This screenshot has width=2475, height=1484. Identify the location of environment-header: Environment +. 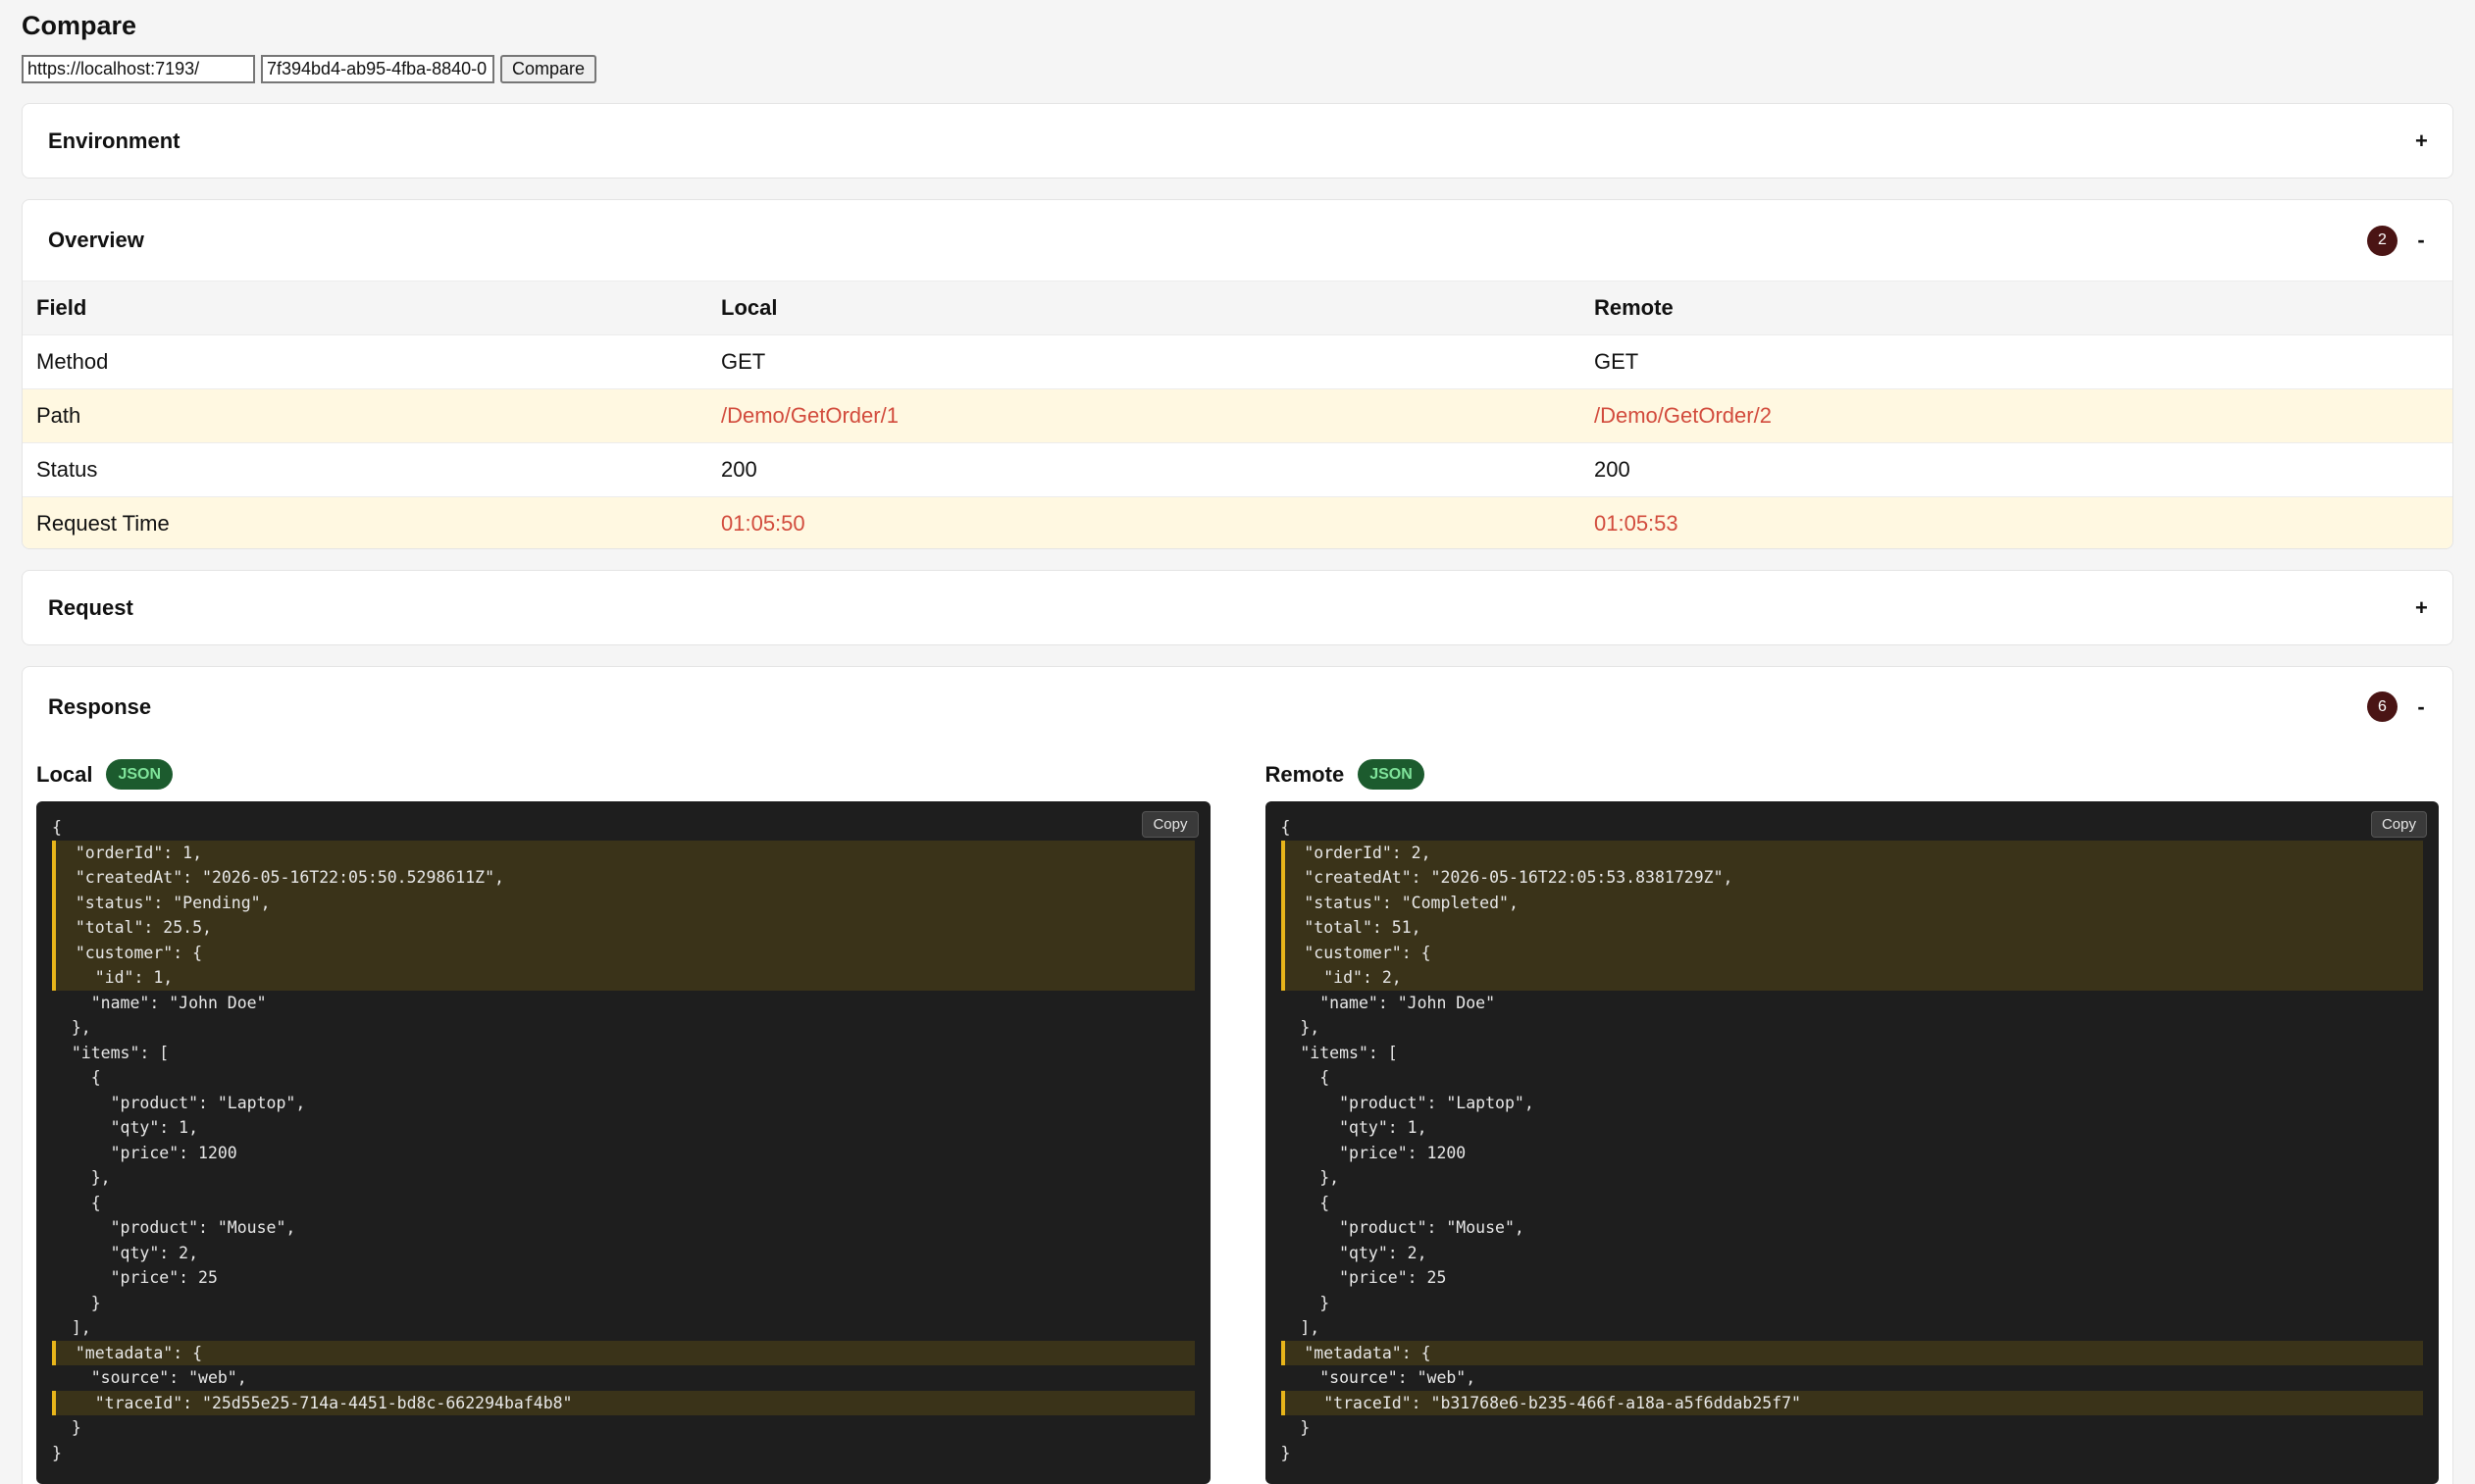
(1237, 141).